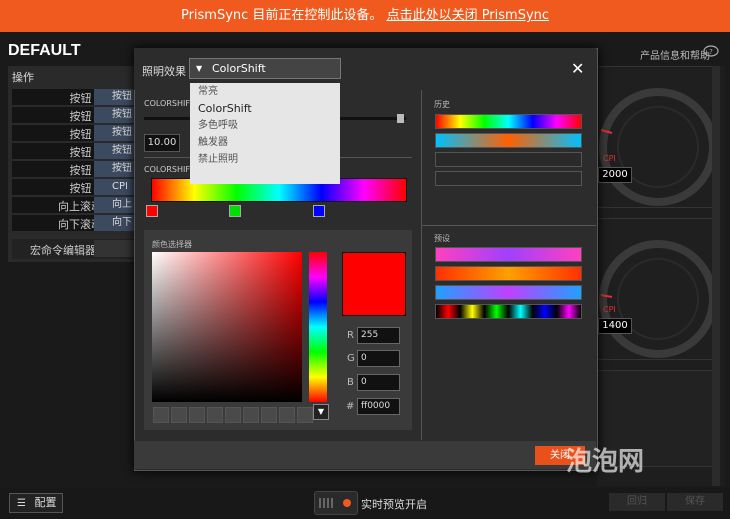 The height and width of the screenshot is (519, 730). Describe the element at coordinates (239, 68) in the screenshot. I see `effect-select-value: ColorShift` at that location.